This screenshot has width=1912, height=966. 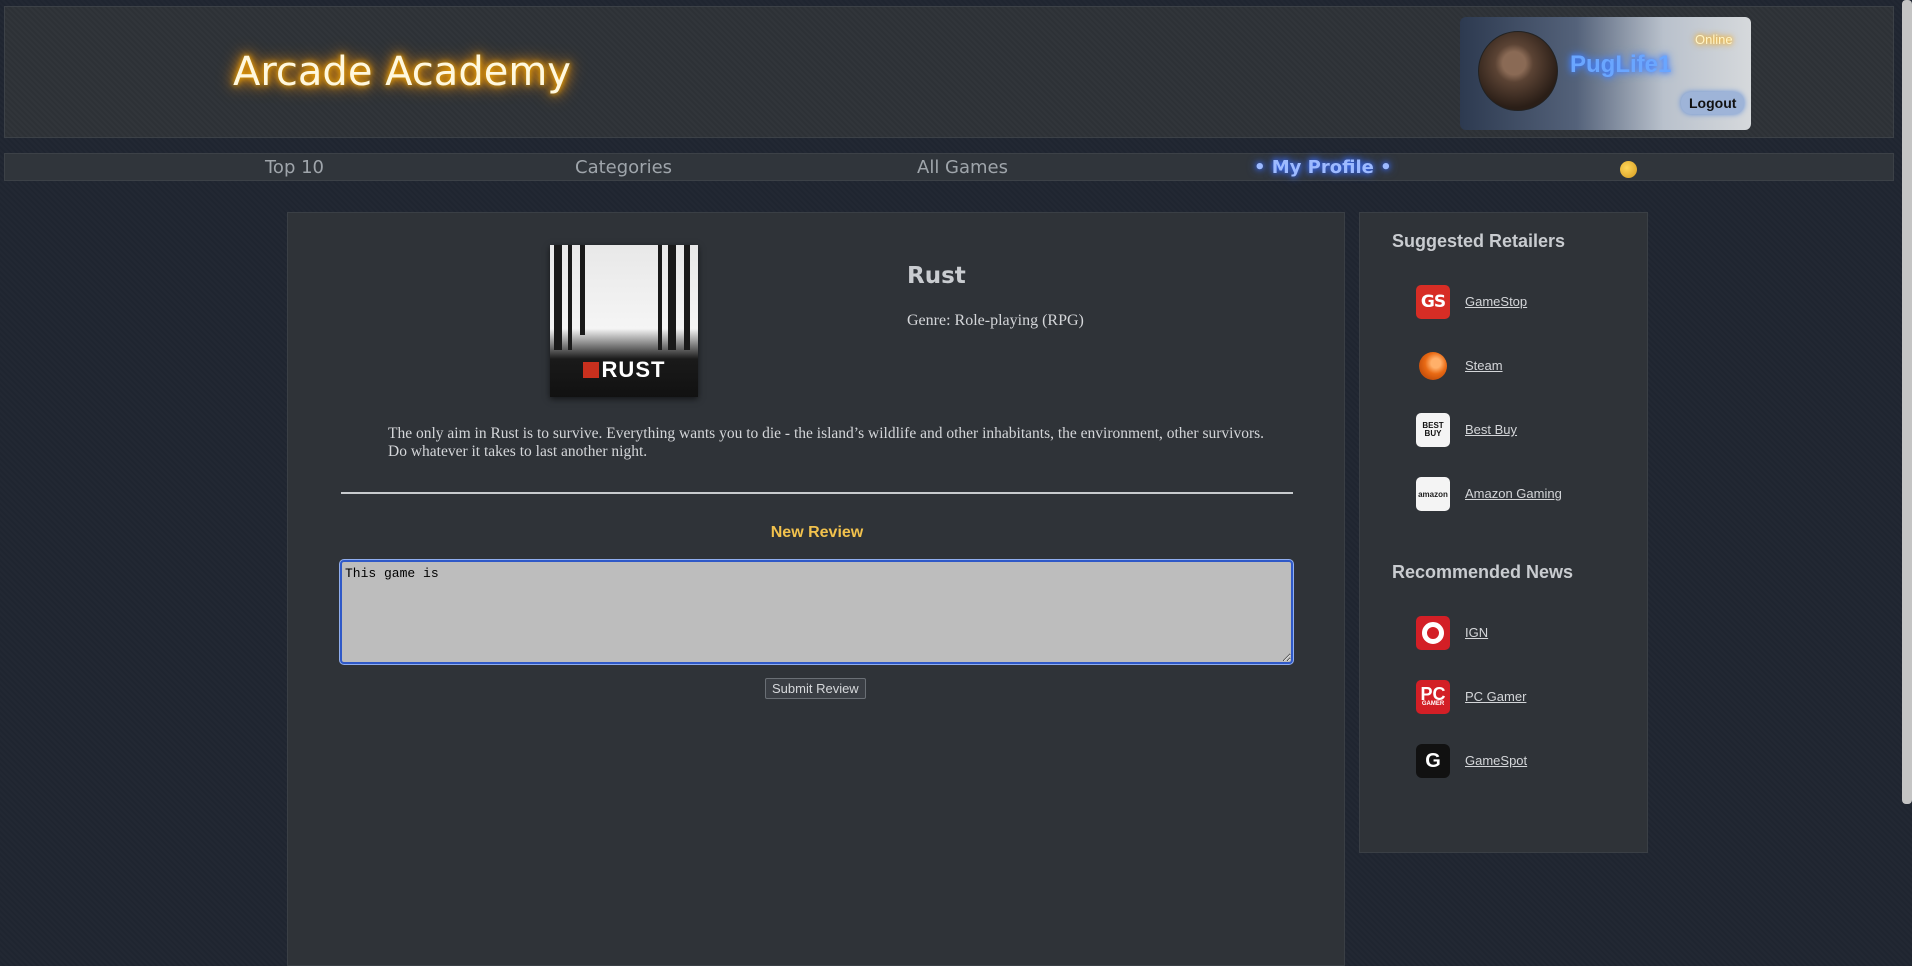 I want to click on nav-item-my-profile: • My Profile •, so click(x=1323, y=167).